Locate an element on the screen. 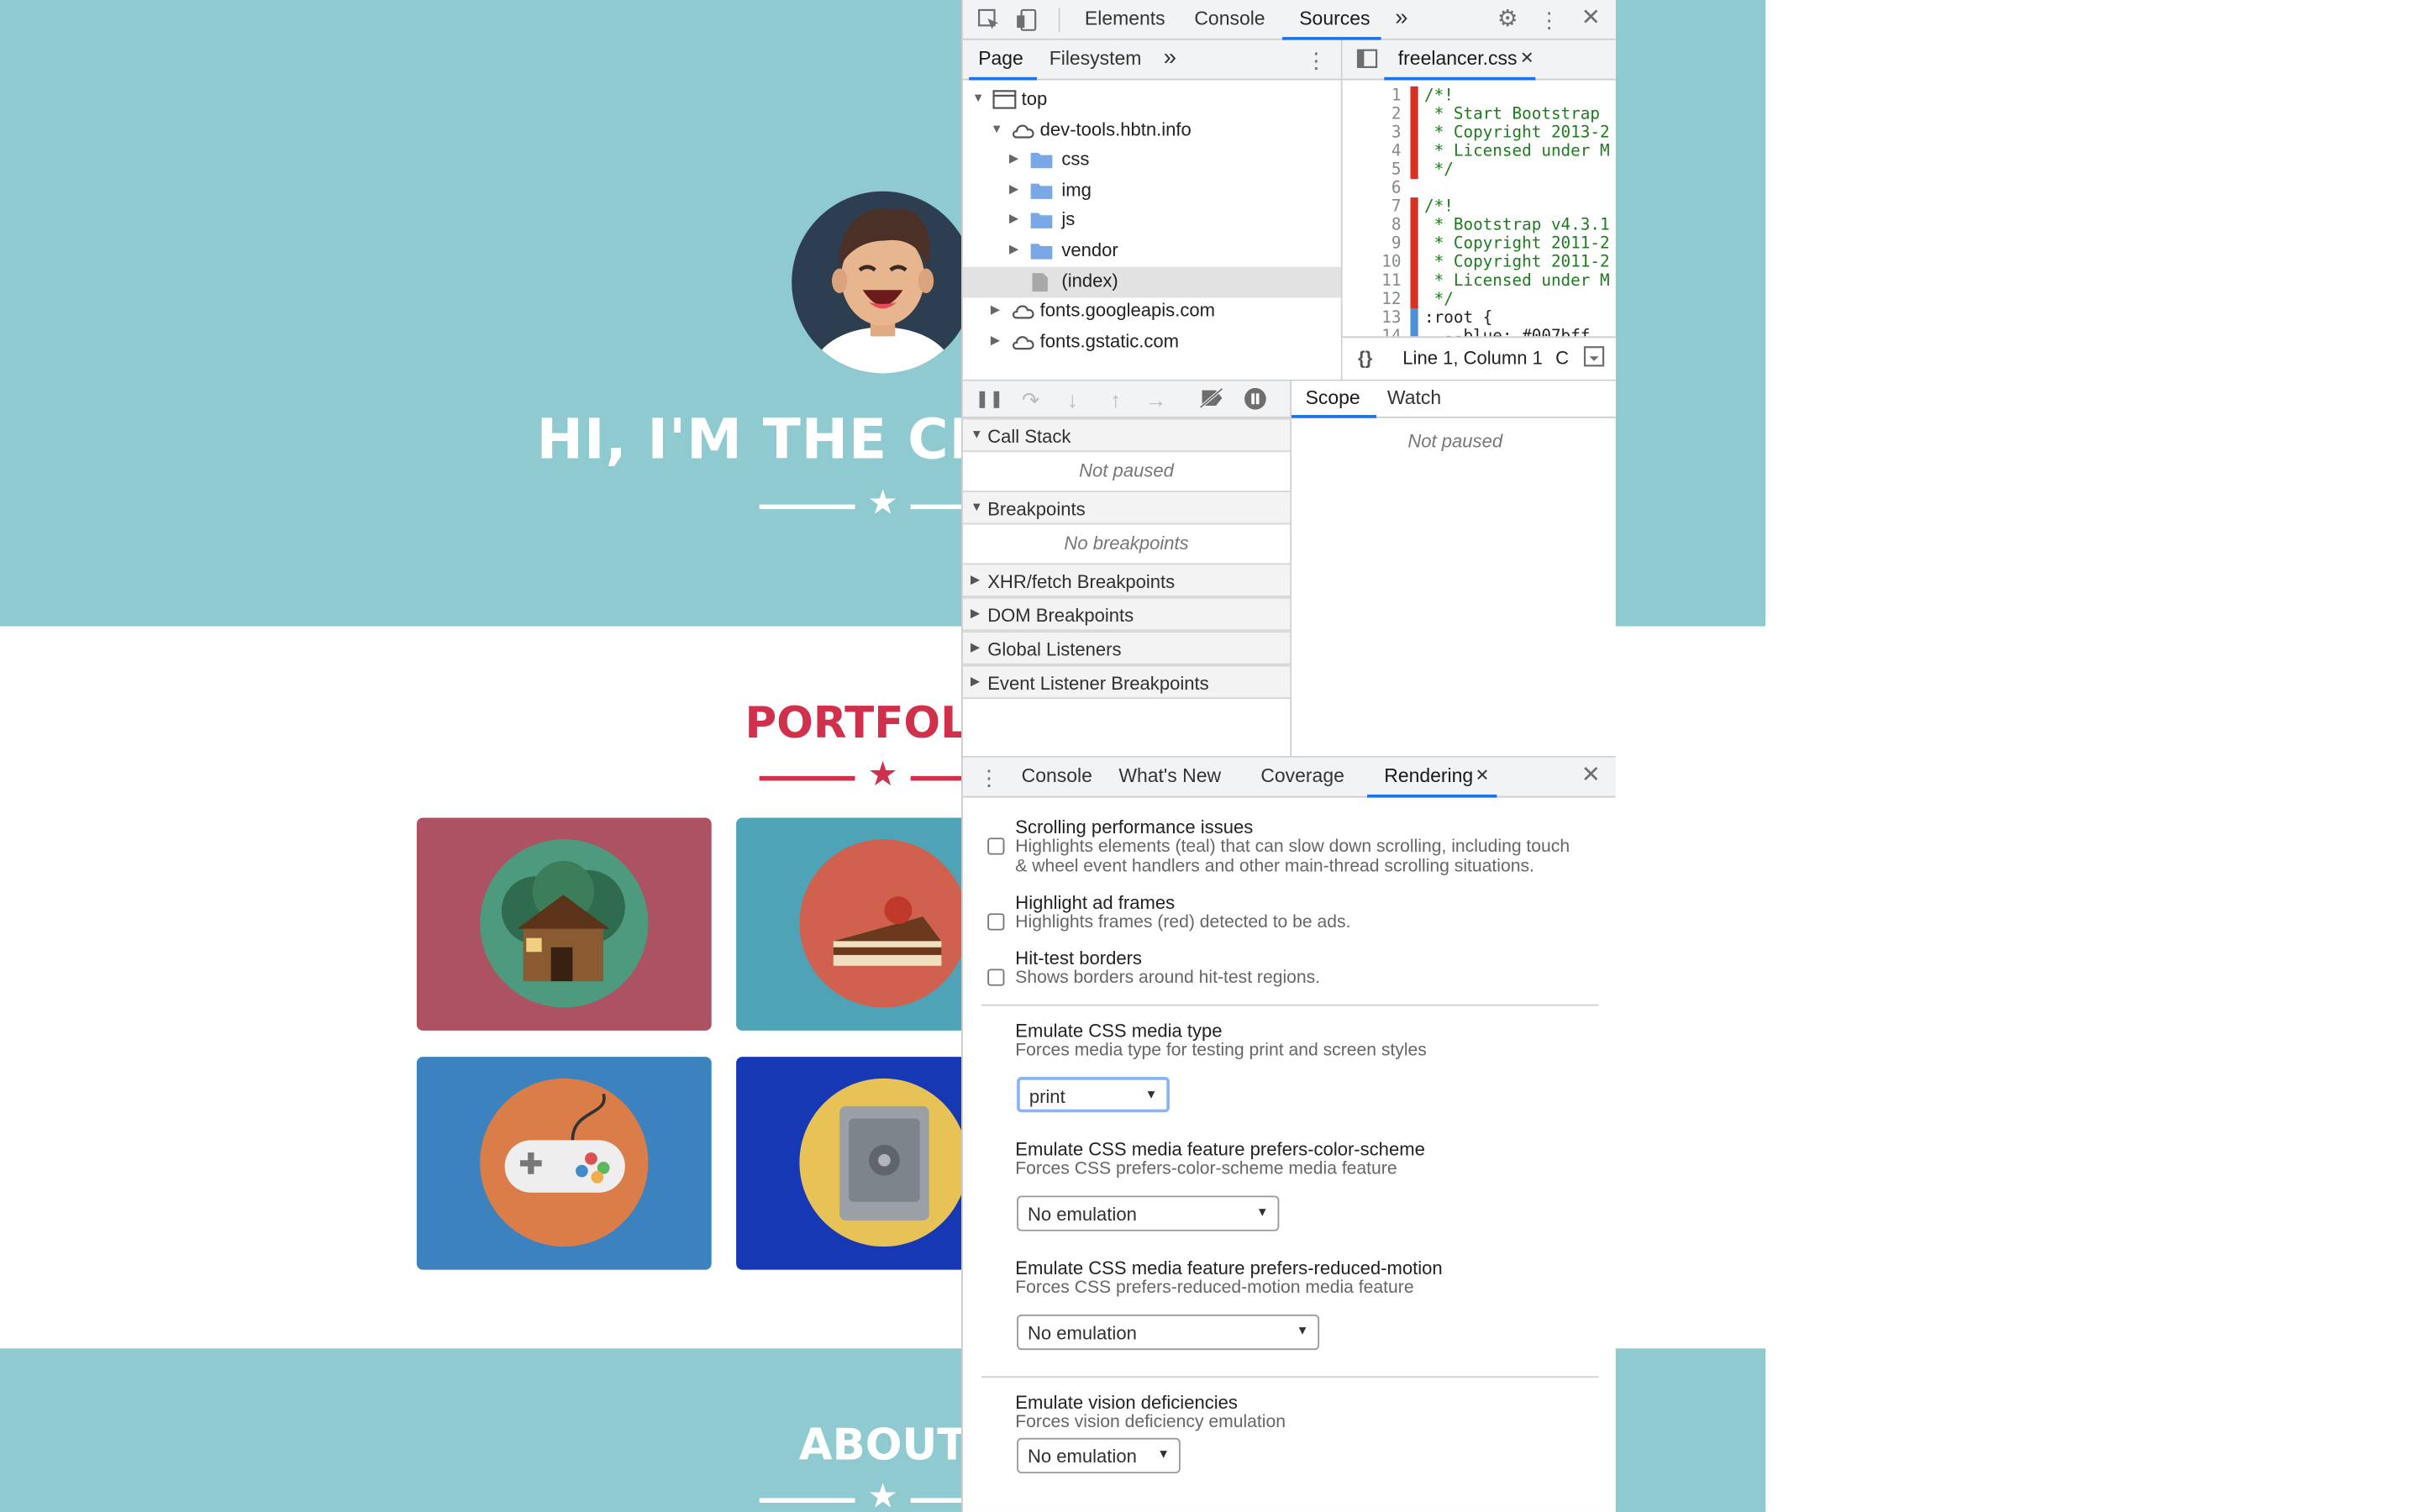 This screenshot has height=1512, width=2420. section-header: ▼ Call Stack is located at coordinates (1126, 435).